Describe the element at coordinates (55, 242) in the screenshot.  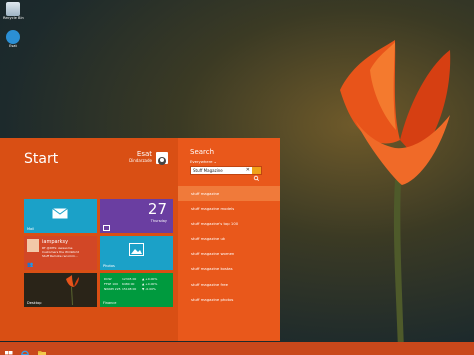
I see `people-name: iamparksy` at that location.